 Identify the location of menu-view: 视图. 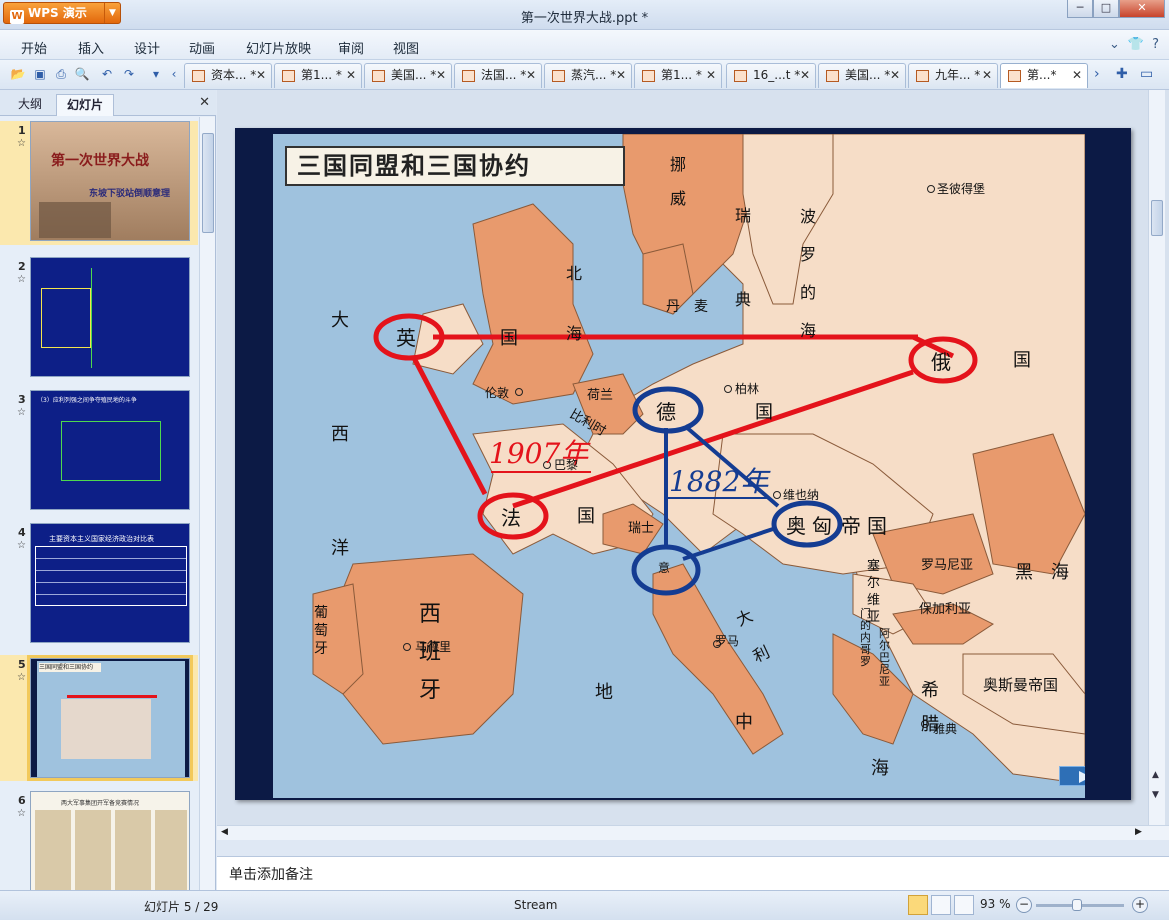
(406, 47).